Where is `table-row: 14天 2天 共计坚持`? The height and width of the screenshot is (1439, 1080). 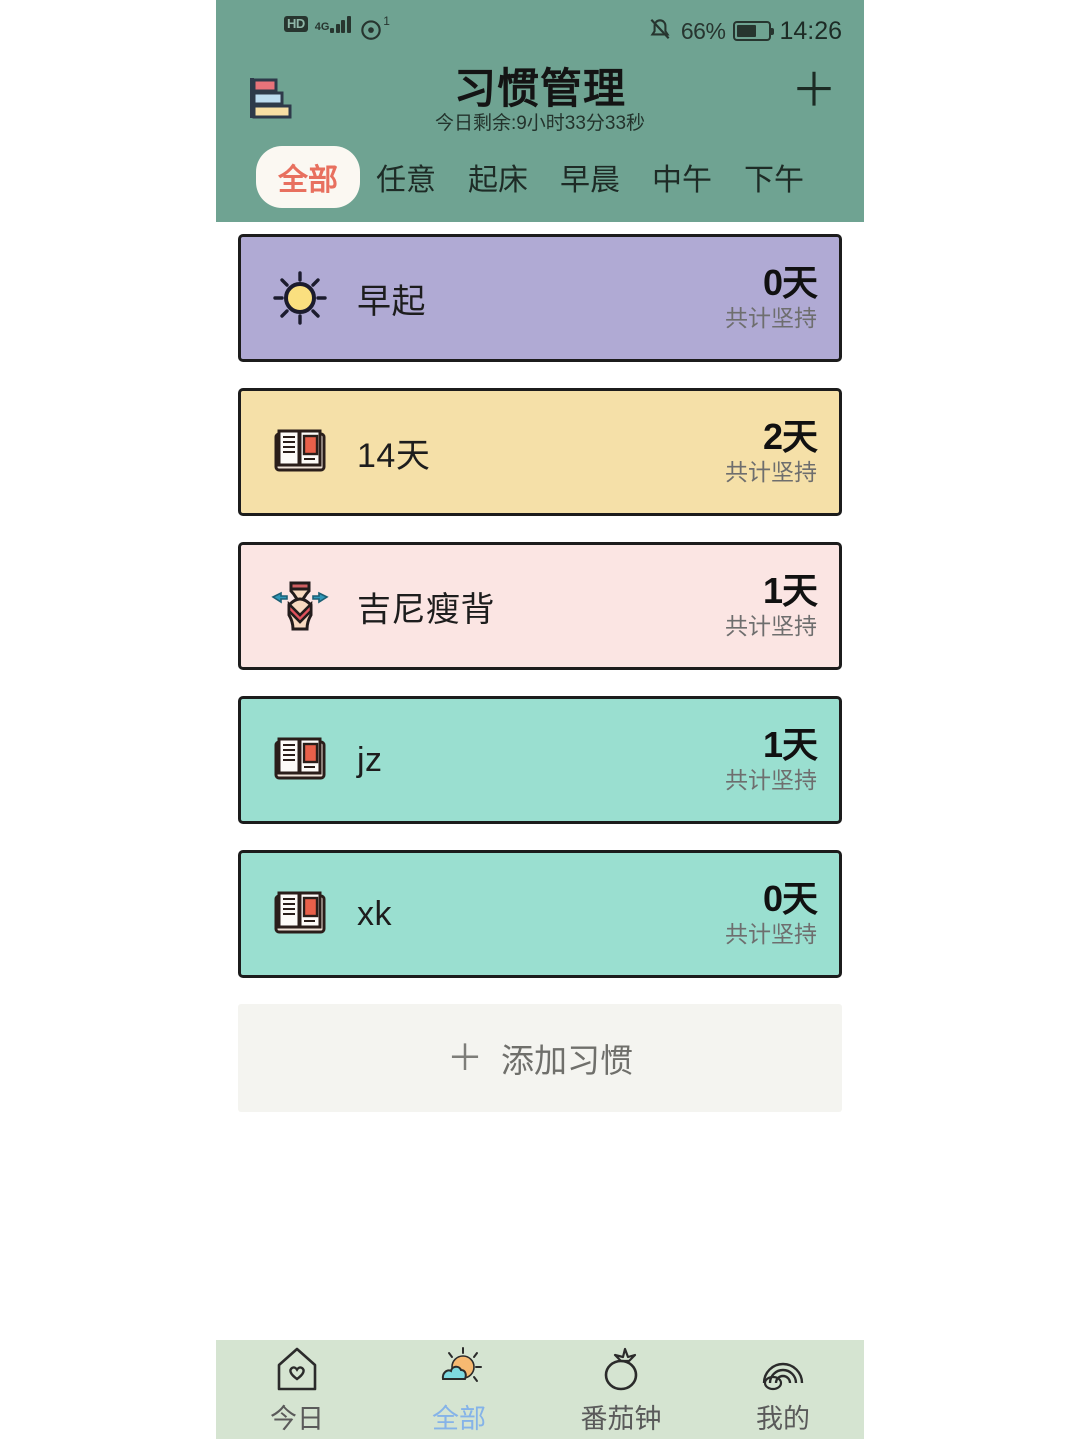
table-row: 14天 2天 共计坚持 is located at coordinates (540, 452).